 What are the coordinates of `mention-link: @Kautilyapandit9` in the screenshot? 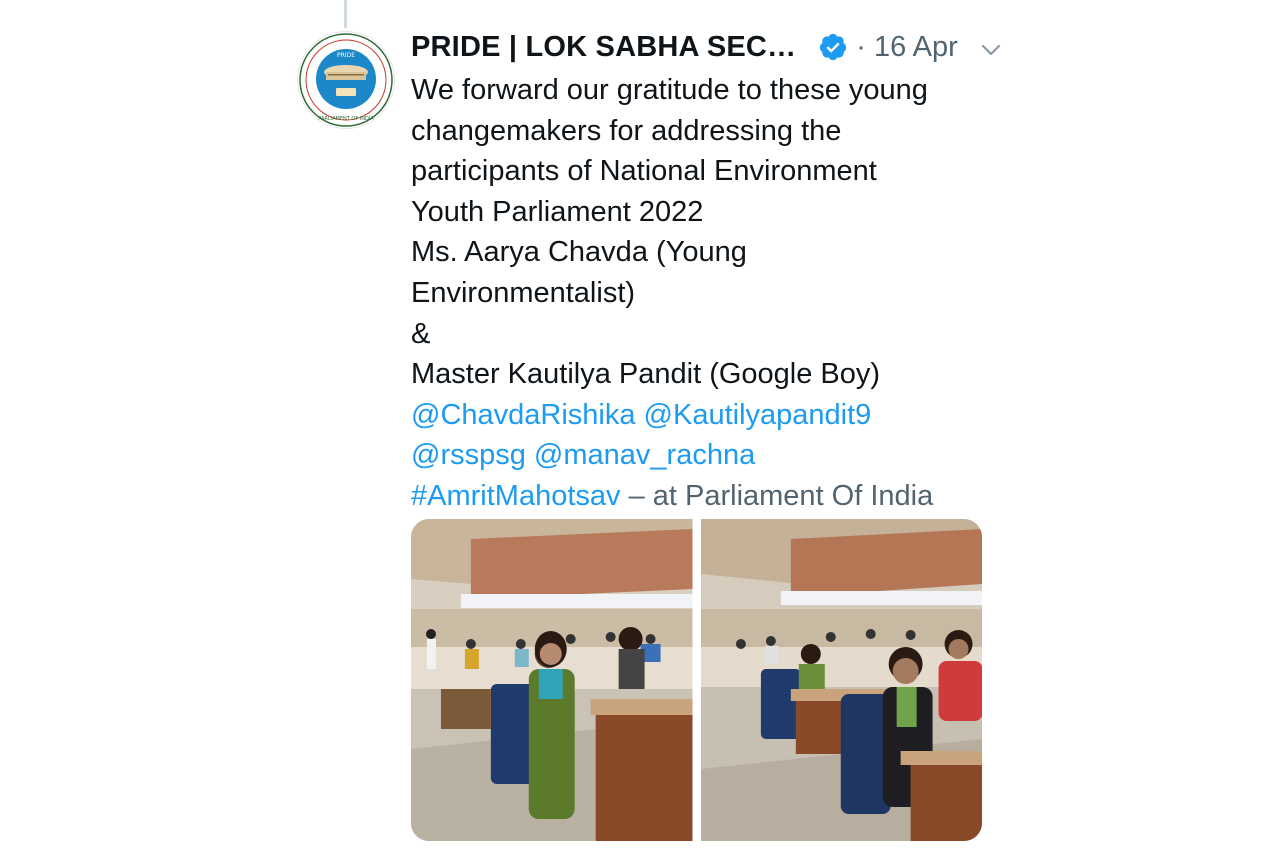 It's located at (758, 415).